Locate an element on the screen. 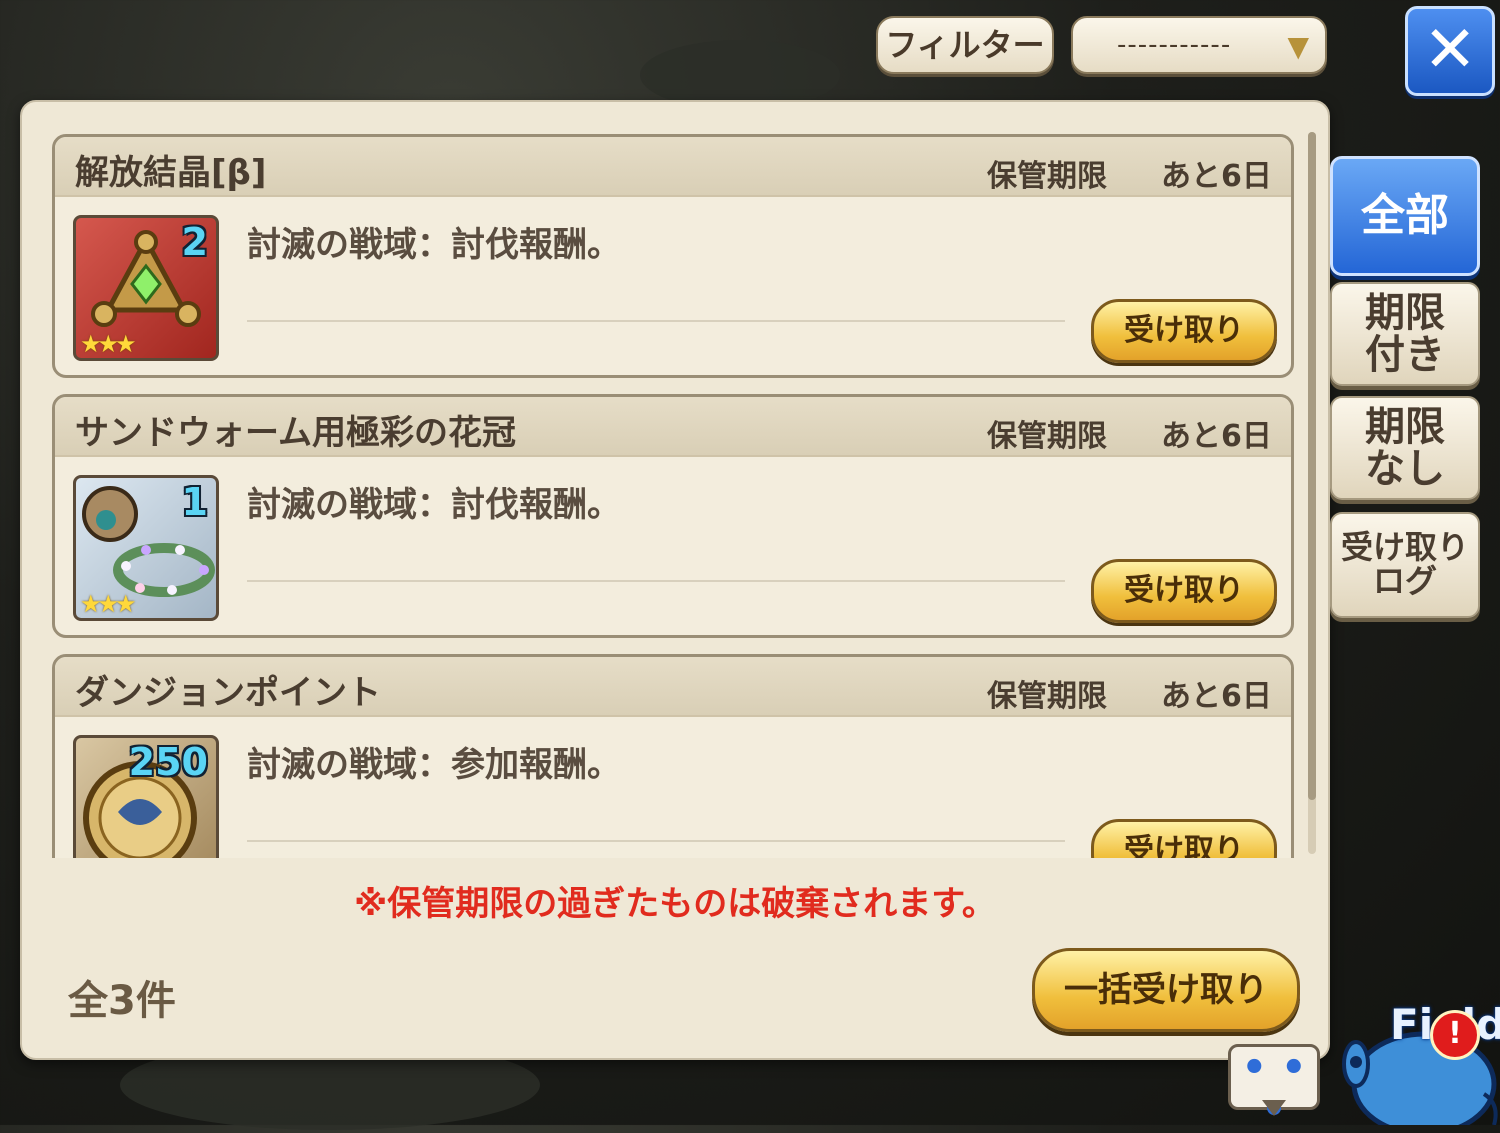 This screenshot has height=1133, width=1500. item-header: 解放結晶[β] 保管期限 あと6日 is located at coordinates (673, 167).